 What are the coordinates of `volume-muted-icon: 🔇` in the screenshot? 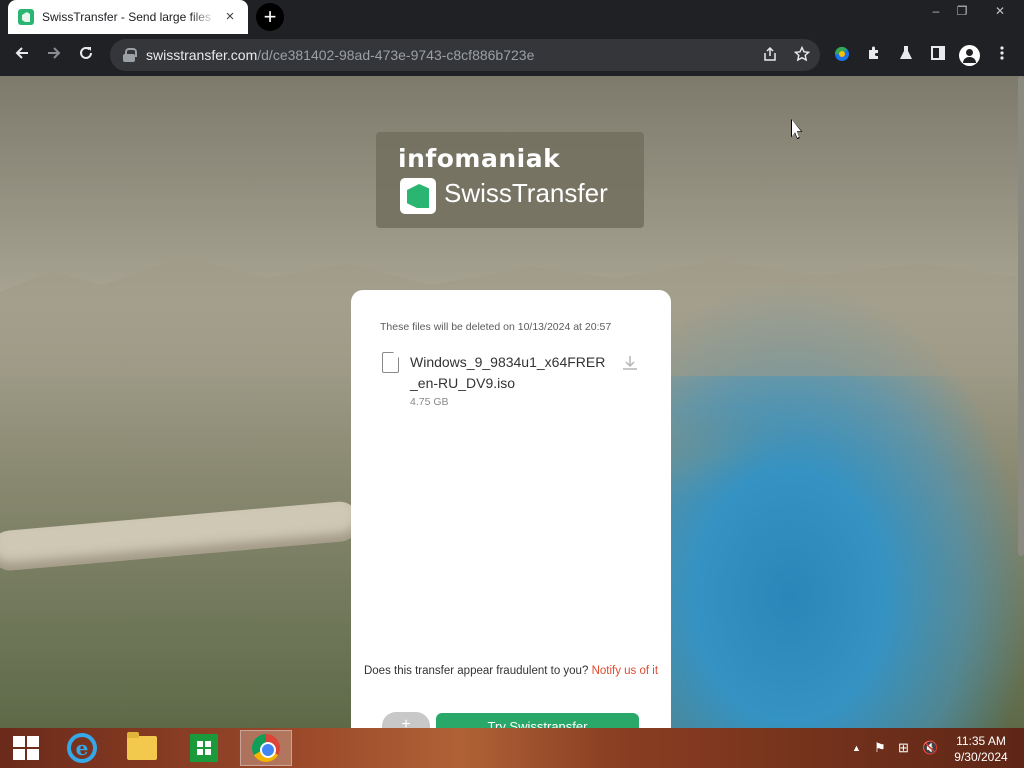 It's located at (930, 748).